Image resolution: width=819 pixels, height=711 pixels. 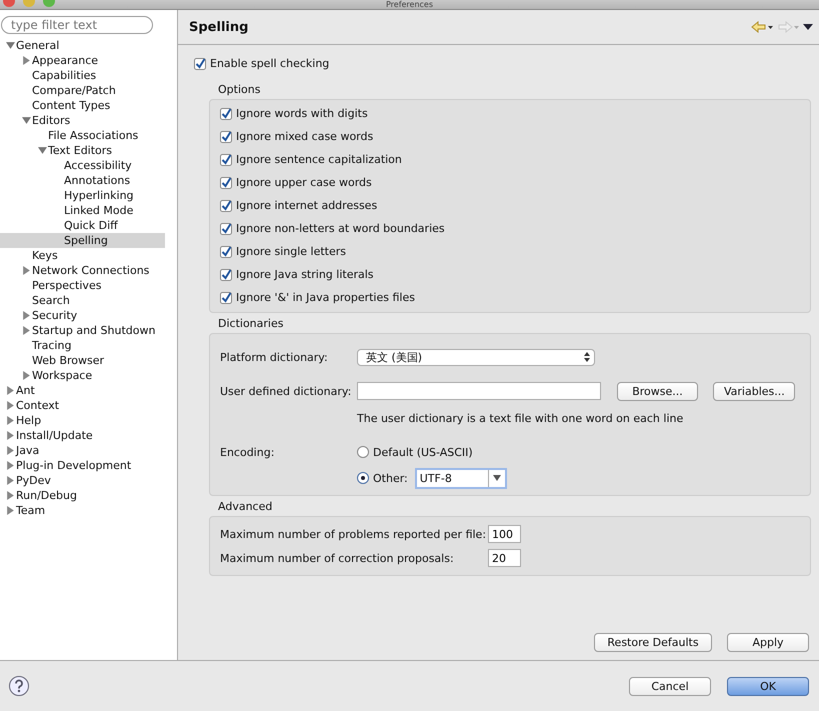 I want to click on tree-item: Compare/Patch, so click(x=82, y=90).